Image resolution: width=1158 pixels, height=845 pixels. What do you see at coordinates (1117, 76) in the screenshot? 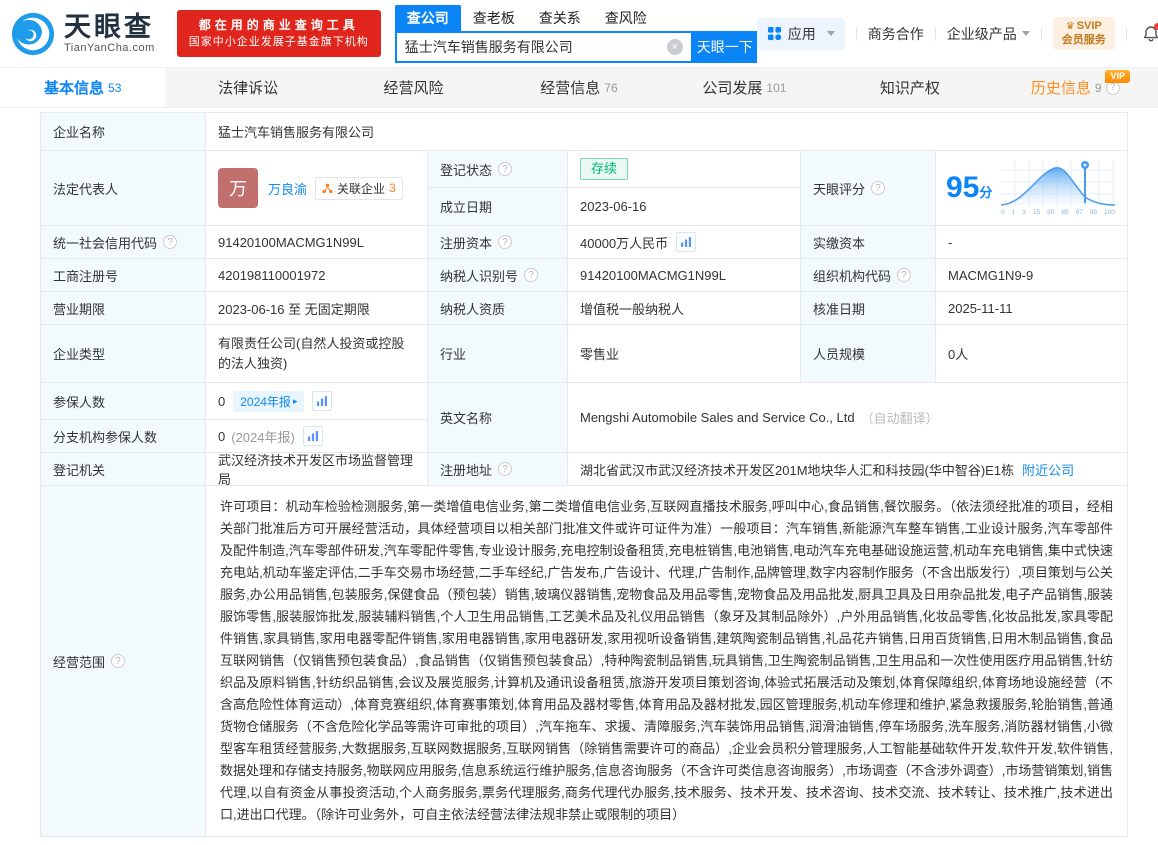
I see `vip-flag: VIP` at bounding box center [1117, 76].